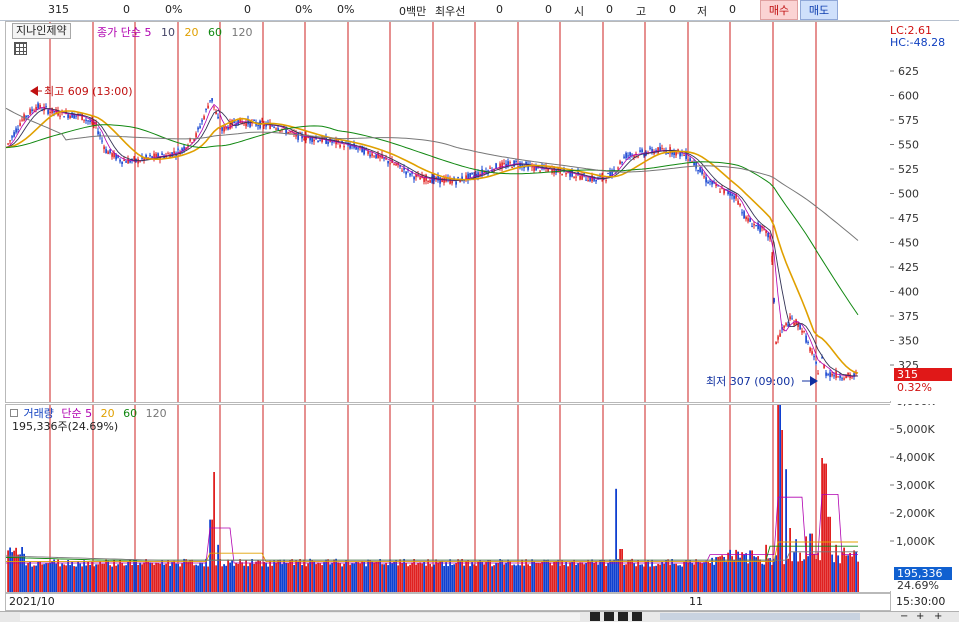  I want to click on zoom-out-icon: −, so click(905, 617).